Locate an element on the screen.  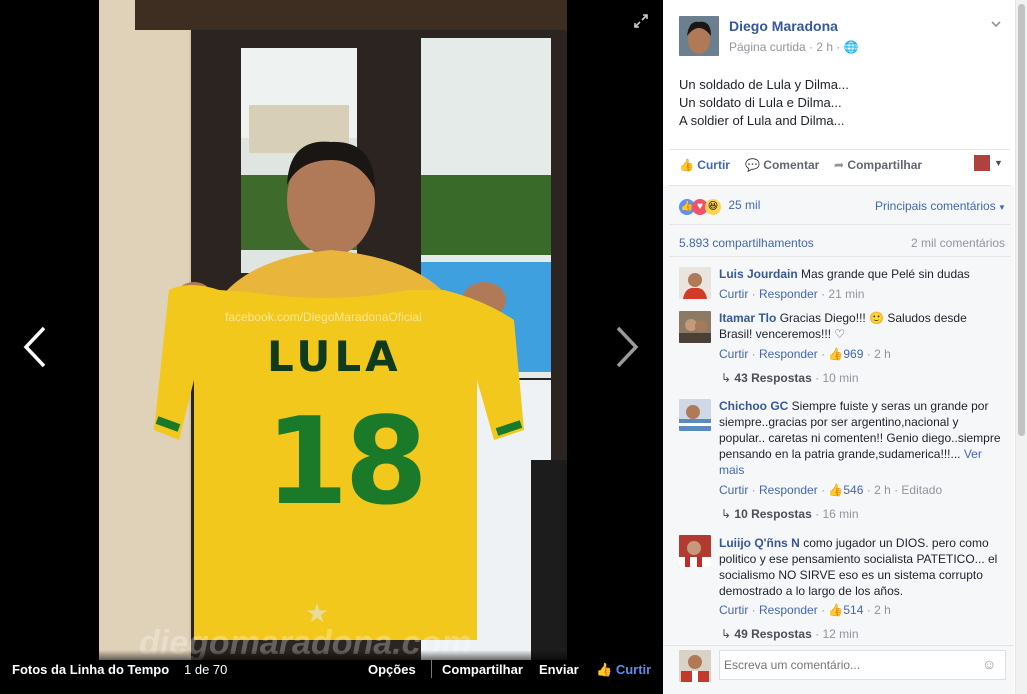
commenter-name: Itamar Tlo is located at coordinates (747, 318).